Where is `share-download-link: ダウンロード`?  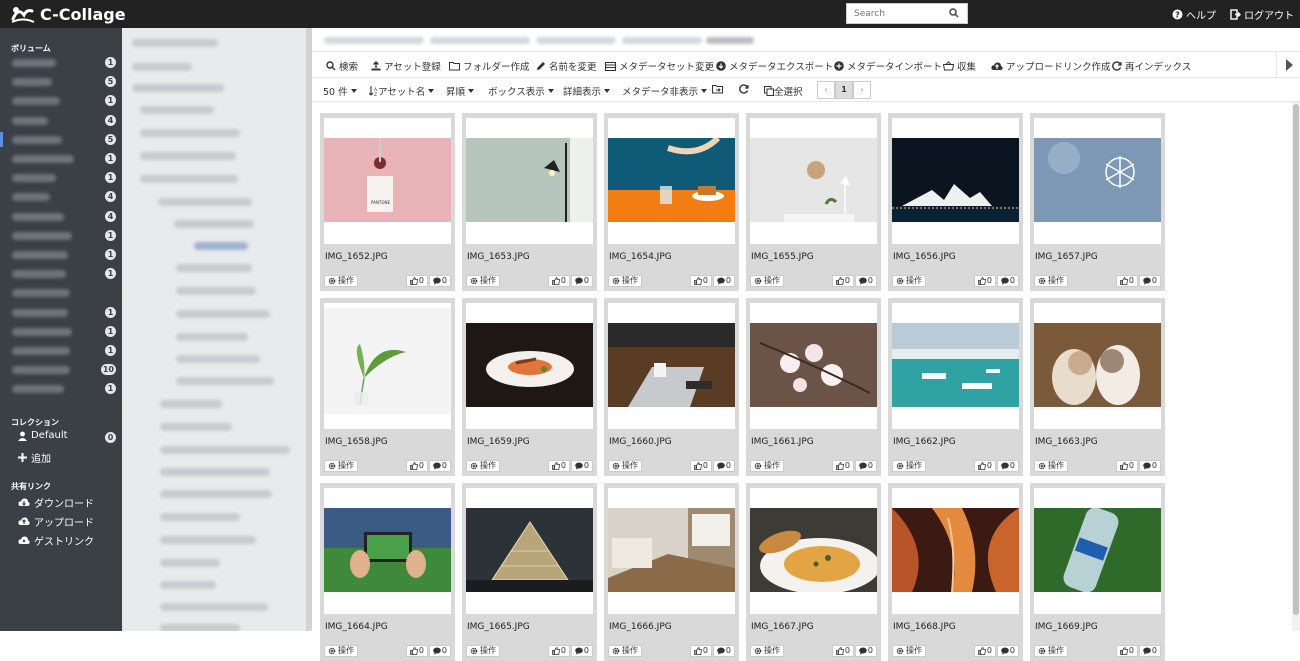
share-download-link: ダウンロード is located at coordinates (56, 502).